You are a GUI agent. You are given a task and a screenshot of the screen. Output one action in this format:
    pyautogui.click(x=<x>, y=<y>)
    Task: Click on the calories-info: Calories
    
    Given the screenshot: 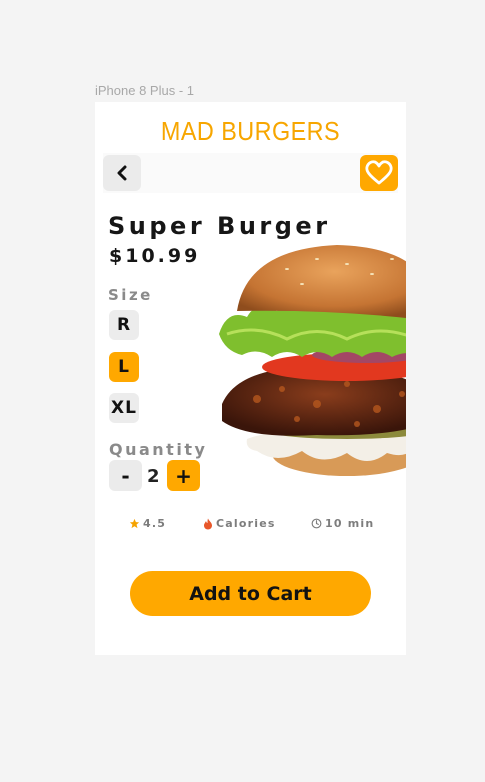 What is the action you would take?
    pyautogui.click(x=239, y=523)
    